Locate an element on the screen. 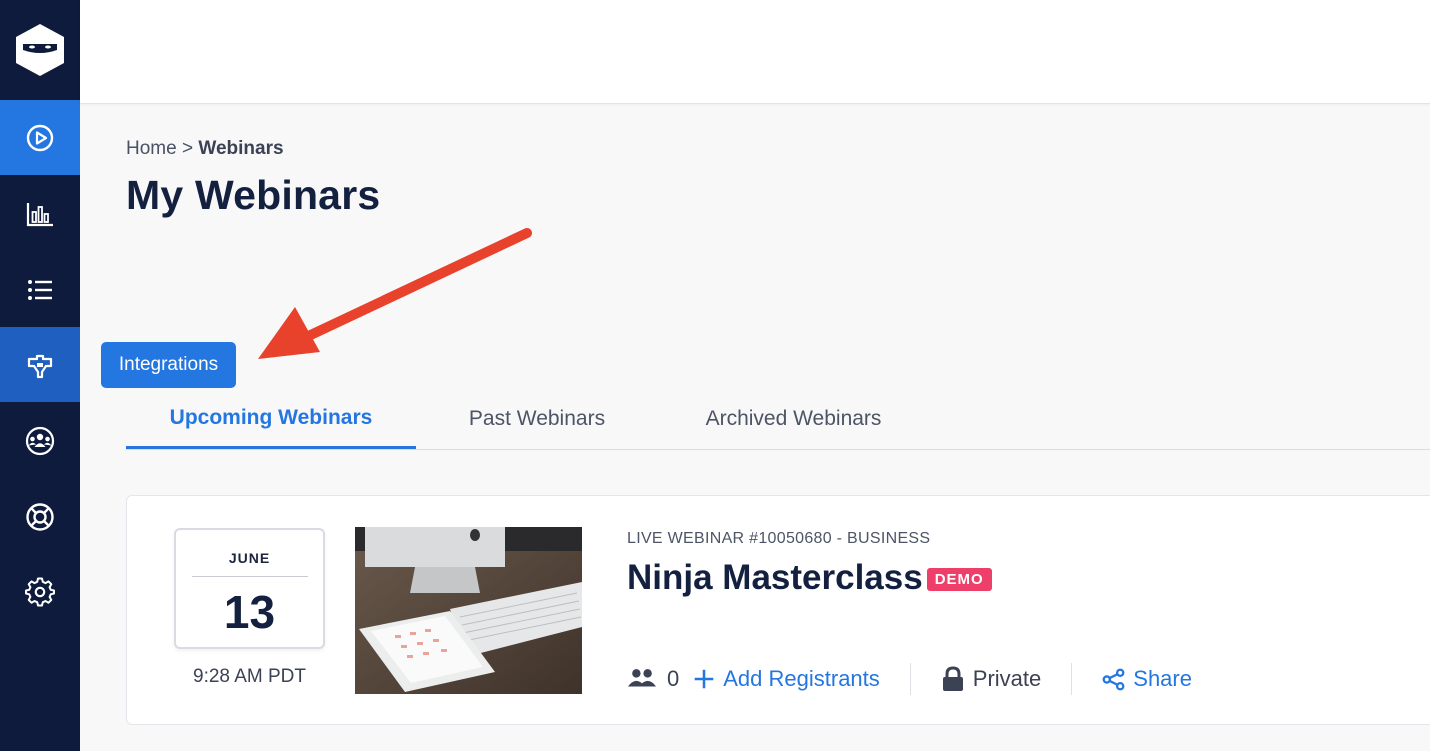 This screenshot has width=1430, height=751. ninja-logo-icon is located at coordinates (40, 50).